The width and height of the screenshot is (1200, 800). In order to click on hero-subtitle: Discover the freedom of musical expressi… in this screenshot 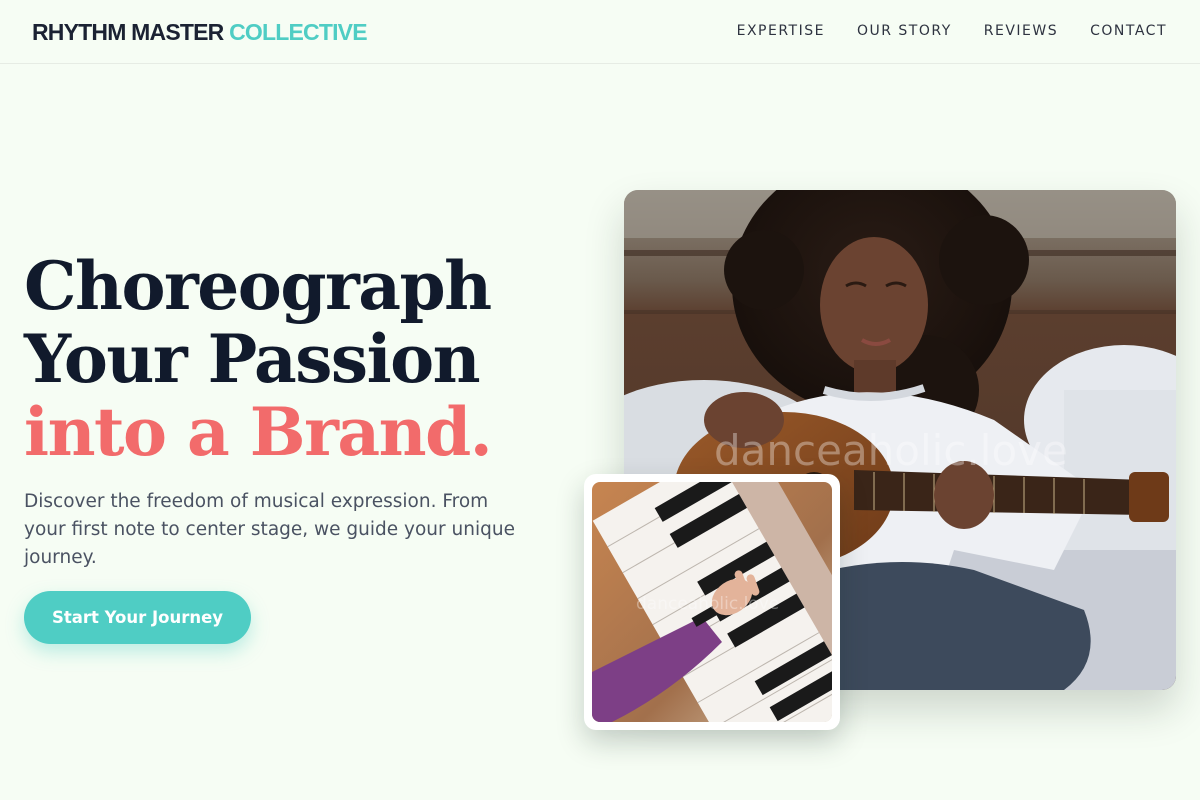, I will do `click(269, 529)`.